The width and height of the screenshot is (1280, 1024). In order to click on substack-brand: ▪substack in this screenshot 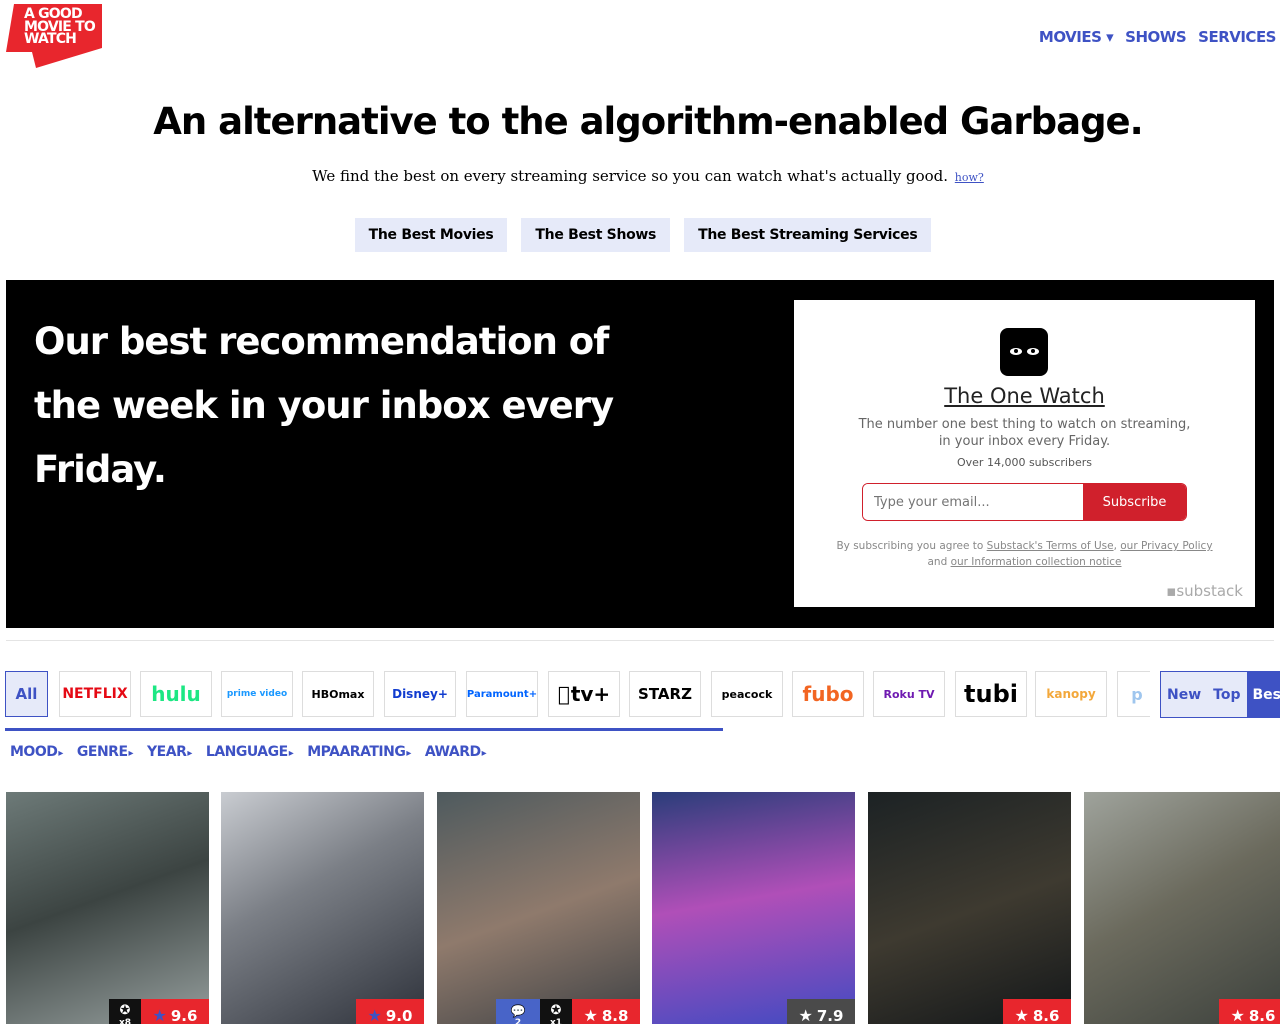, I will do `click(1204, 591)`.